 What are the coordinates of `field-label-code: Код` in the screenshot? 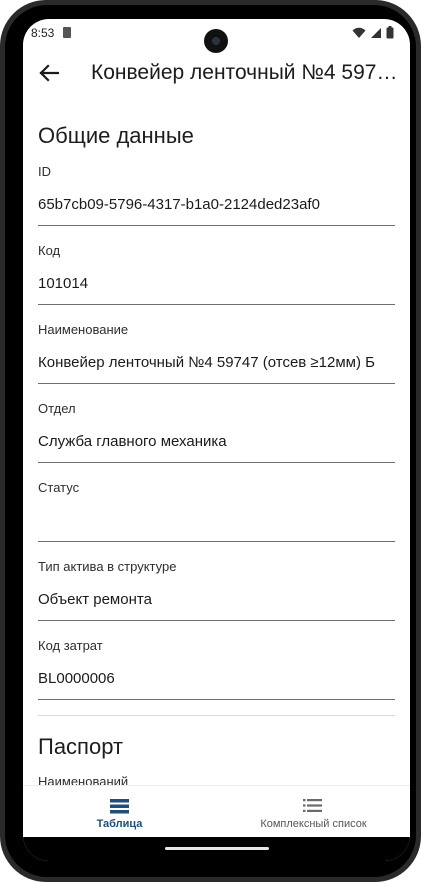 It's located at (49, 250).